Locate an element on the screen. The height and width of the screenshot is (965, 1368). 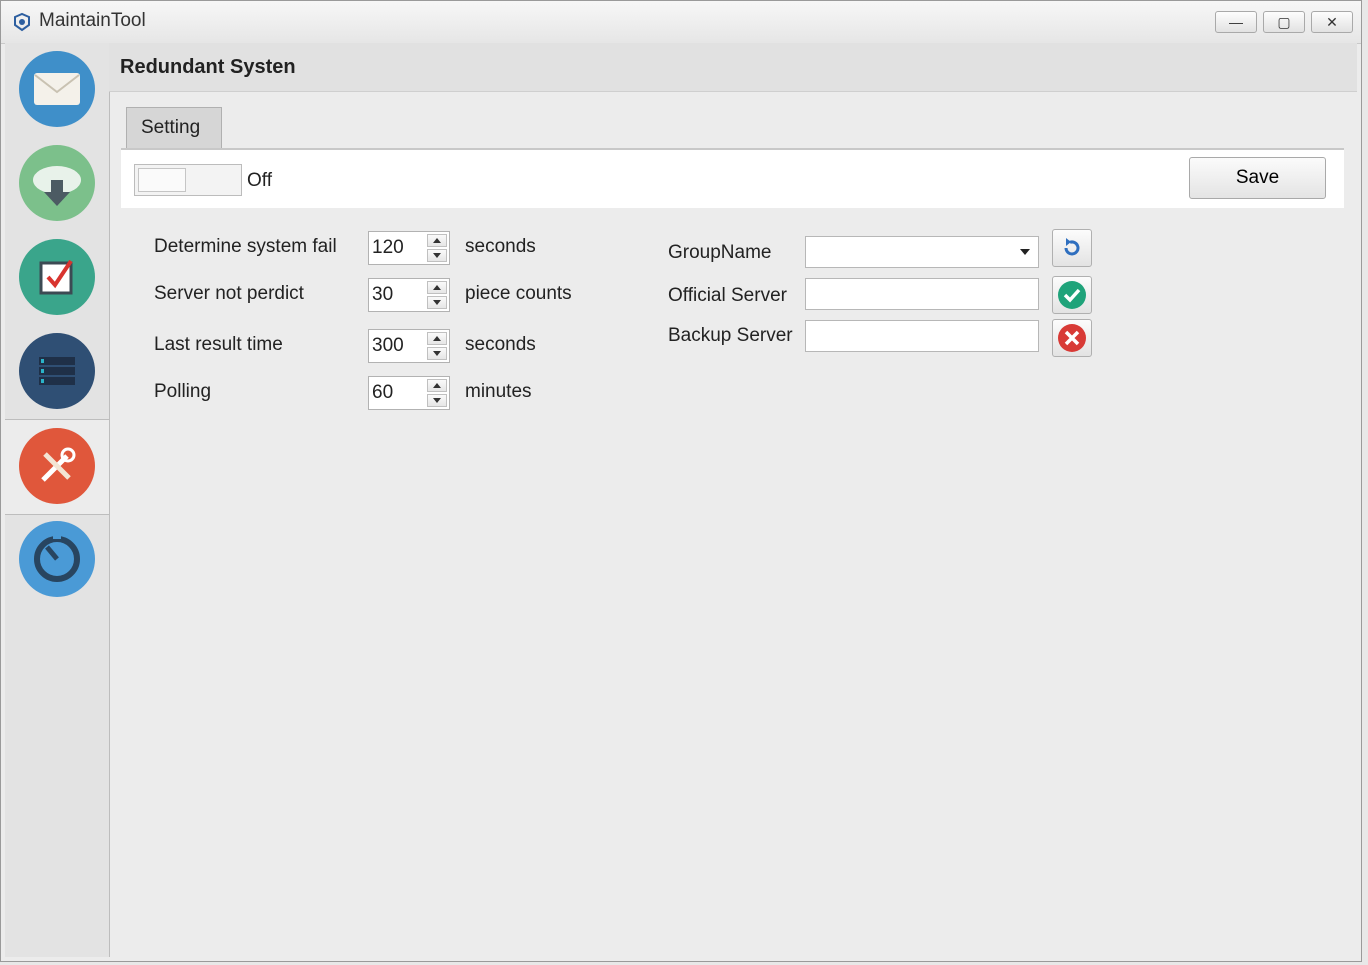
refresh-button is located at coordinates (1072, 248).